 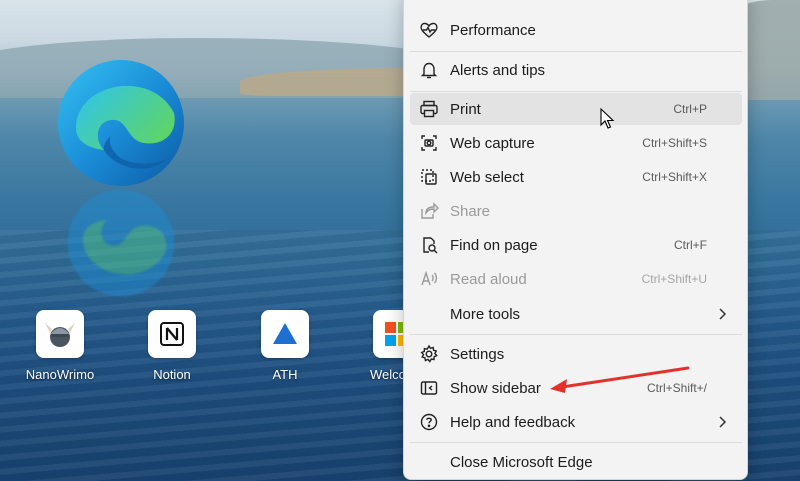 What do you see at coordinates (562, 245) in the screenshot?
I see `menu-item-label: Find on page` at bounding box center [562, 245].